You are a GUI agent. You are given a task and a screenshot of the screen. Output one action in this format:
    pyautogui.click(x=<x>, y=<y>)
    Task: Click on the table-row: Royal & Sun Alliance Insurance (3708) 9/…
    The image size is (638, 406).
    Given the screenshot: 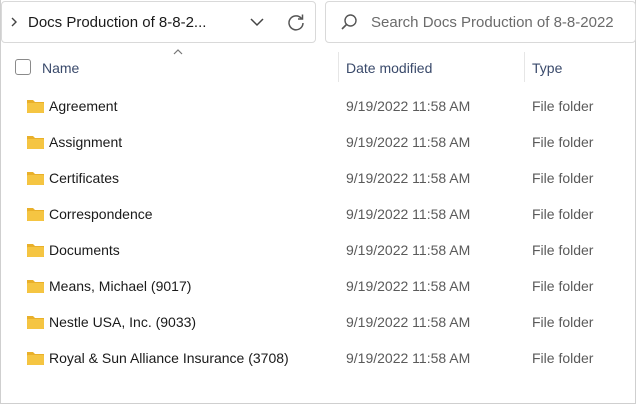 What is the action you would take?
    pyautogui.click(x=319, y=359)
    